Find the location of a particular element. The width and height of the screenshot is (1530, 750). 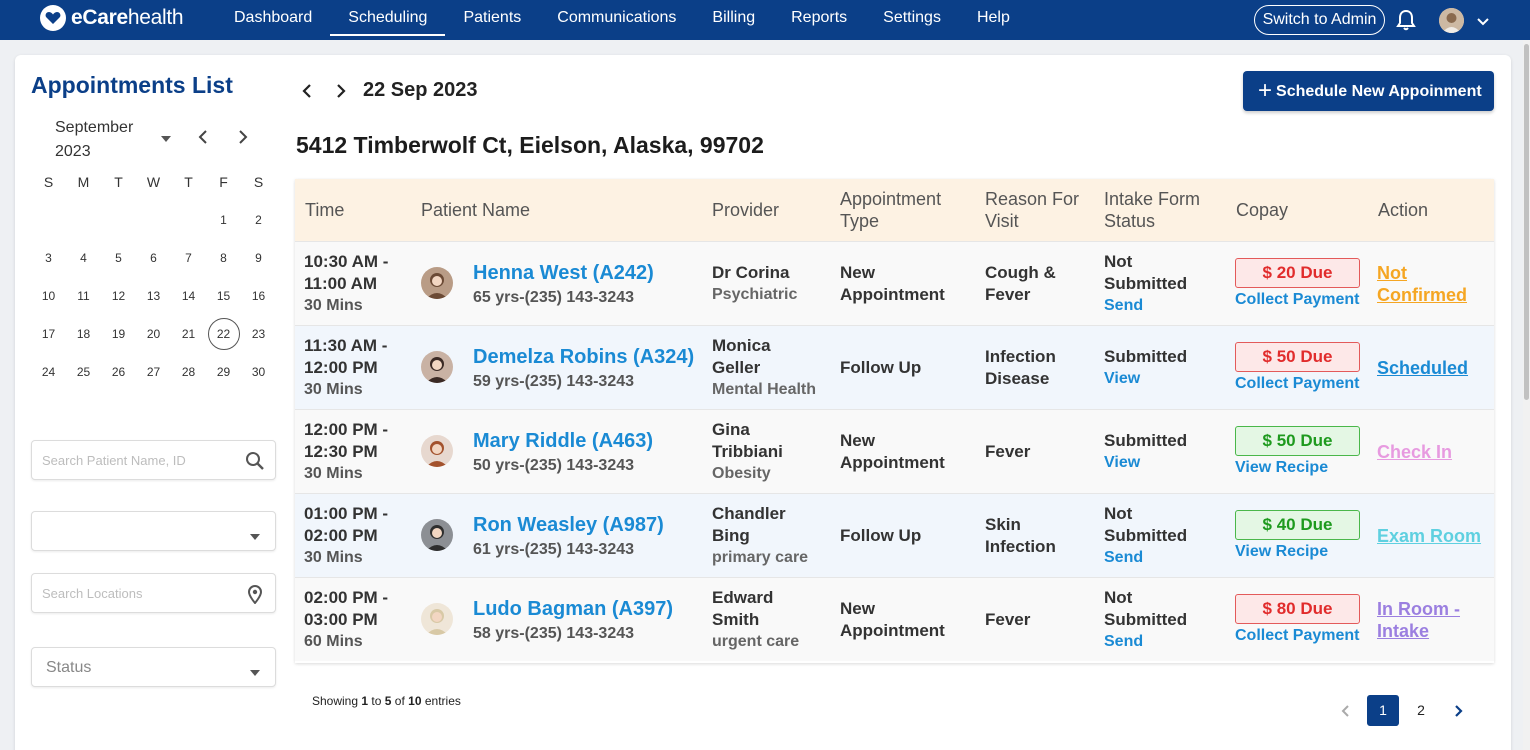

appointment-time: 02:00 PM - 03:00 PM 60 Mins is located at coordinates (346, 620).